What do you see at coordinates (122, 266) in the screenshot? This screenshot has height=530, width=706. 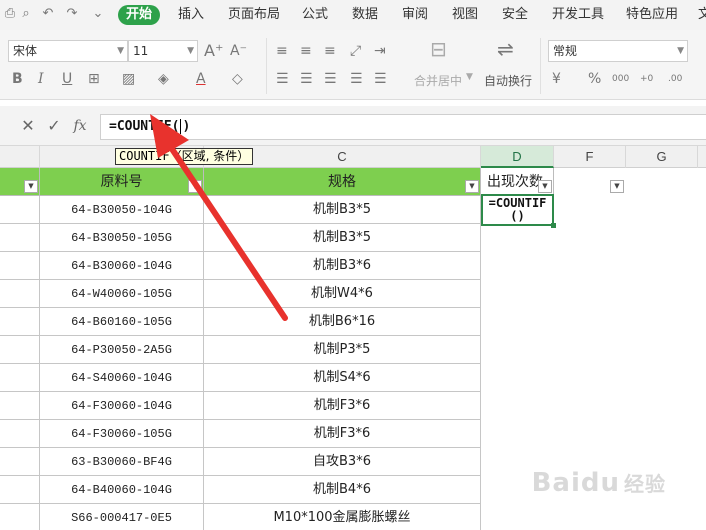 I see `table-cell-material-no: 64-B30060-104G` at bounding box center [122, 266].